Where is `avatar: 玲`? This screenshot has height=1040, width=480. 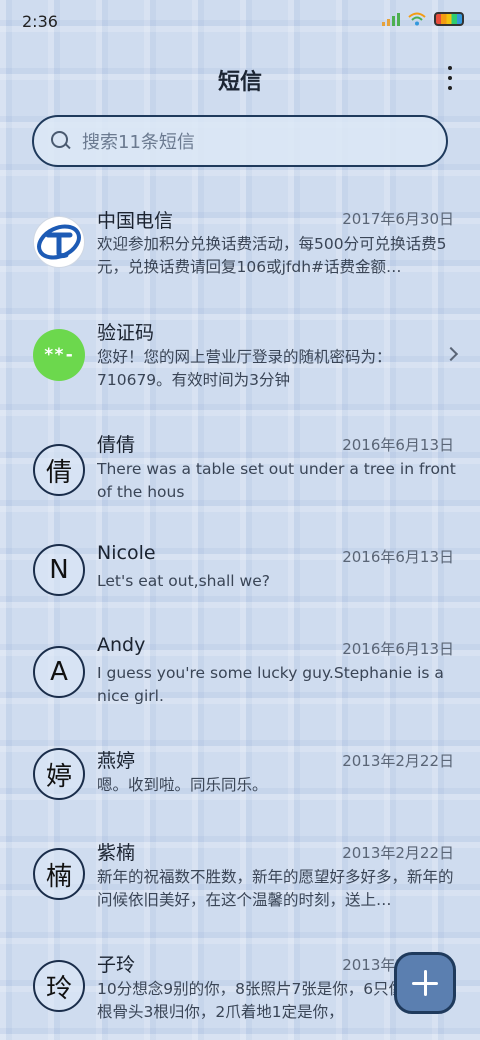
avatar: 玲 is located at coordinates (59, 986).